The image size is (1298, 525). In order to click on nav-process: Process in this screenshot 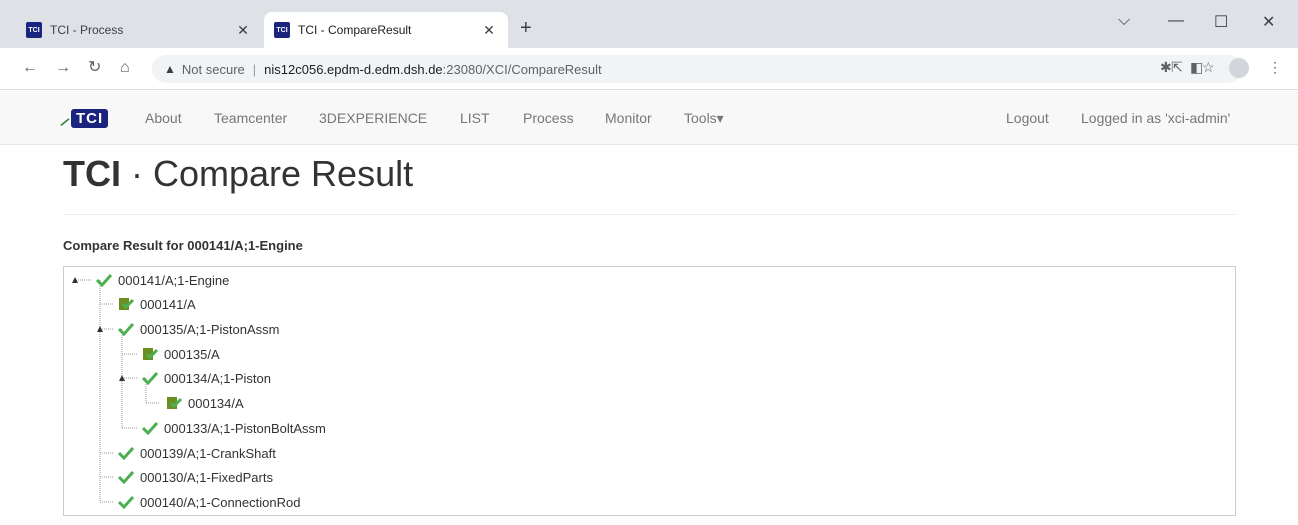, I will do `click(548, 118)`.